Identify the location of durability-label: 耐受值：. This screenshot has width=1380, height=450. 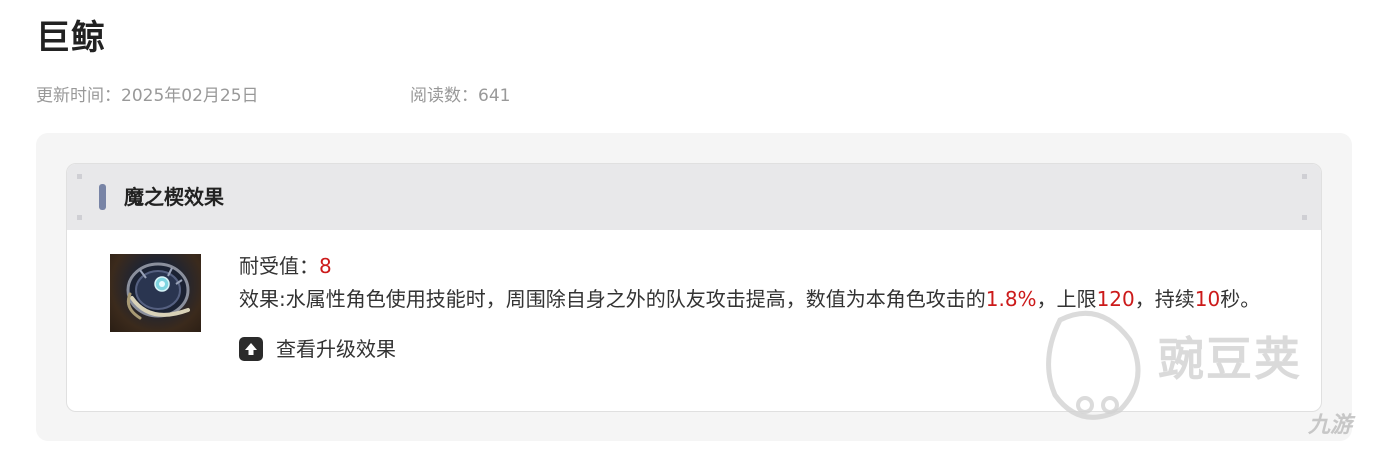
(279, 266).